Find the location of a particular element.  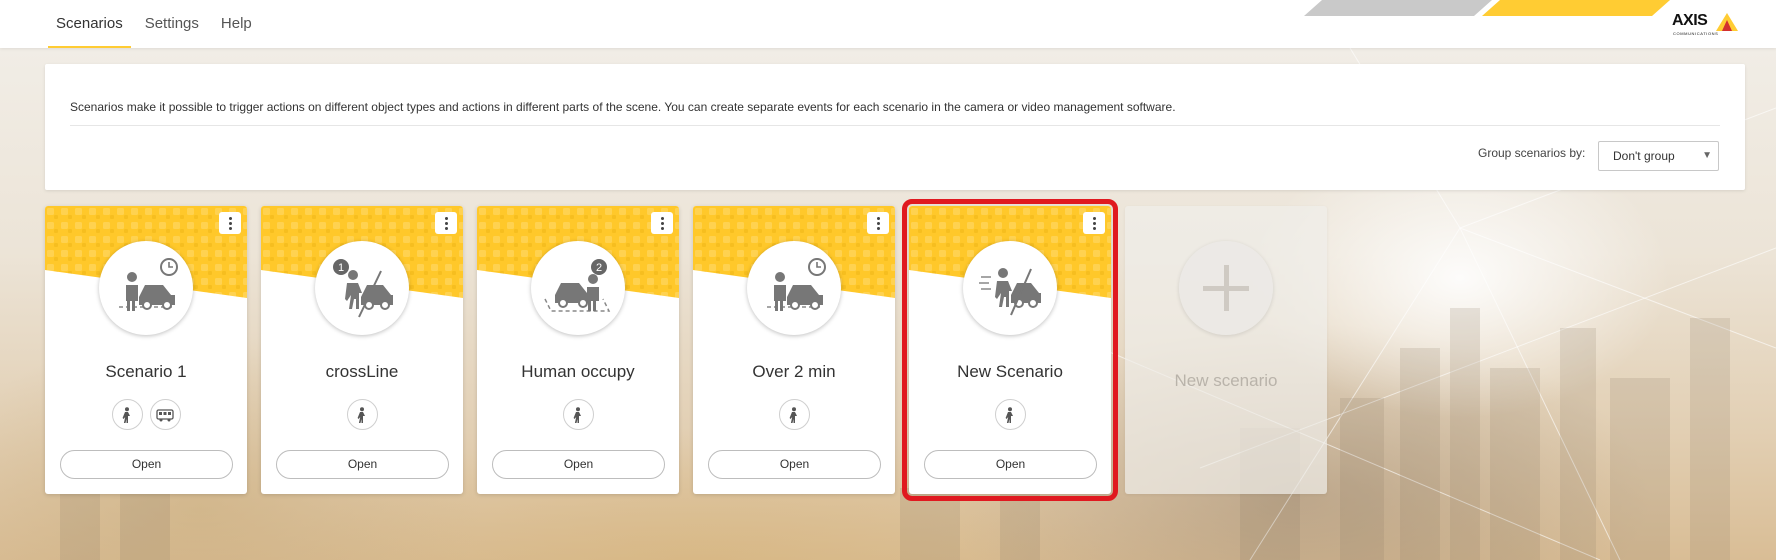

crossline-1-icon: 1 is located at coordinates (362, 288).